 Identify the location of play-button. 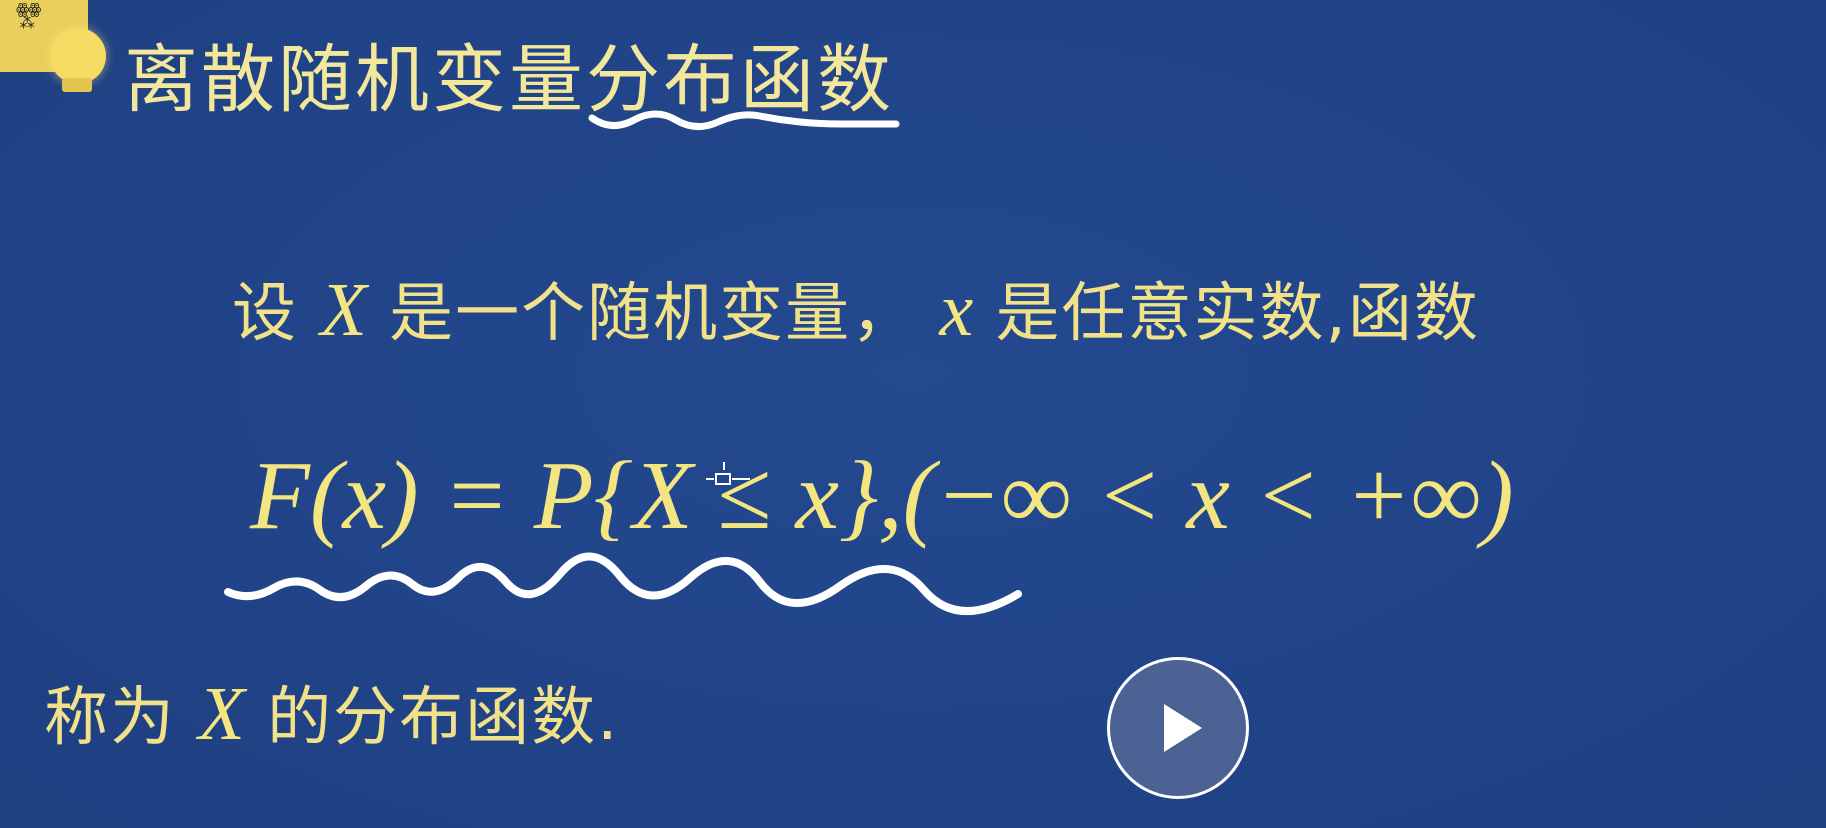
(1178, 728).